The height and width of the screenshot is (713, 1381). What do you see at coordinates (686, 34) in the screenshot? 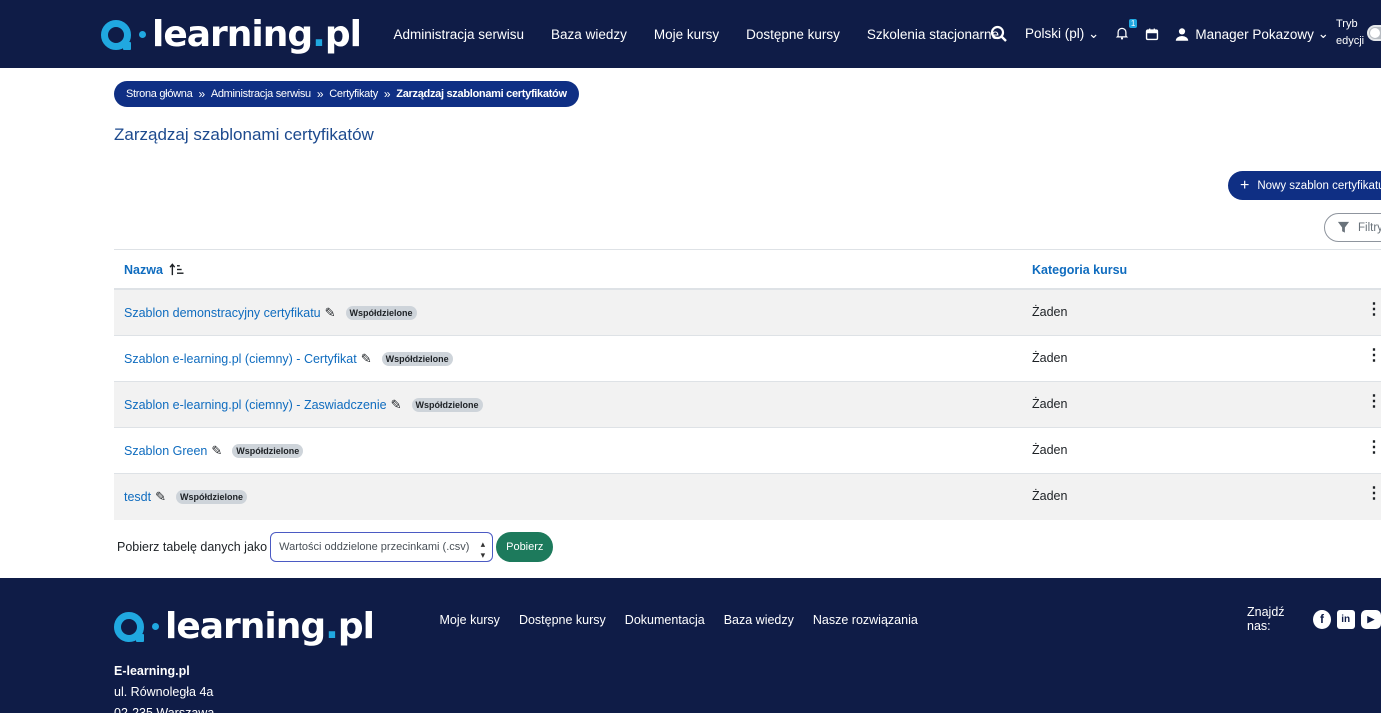
I see `nav-item-moje-kursy: Moje kursy` at bounding box center [686, 34].